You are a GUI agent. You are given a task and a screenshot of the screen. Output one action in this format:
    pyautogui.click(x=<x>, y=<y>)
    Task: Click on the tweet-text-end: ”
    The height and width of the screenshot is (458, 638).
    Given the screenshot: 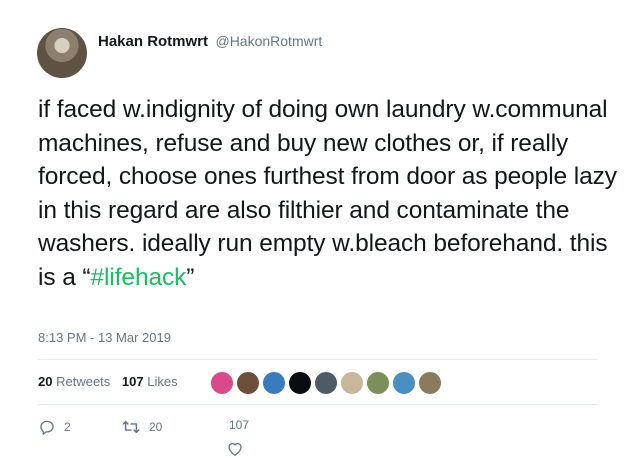 What is the action you would take?
    pyautogui.click(x=190, y=277)
    